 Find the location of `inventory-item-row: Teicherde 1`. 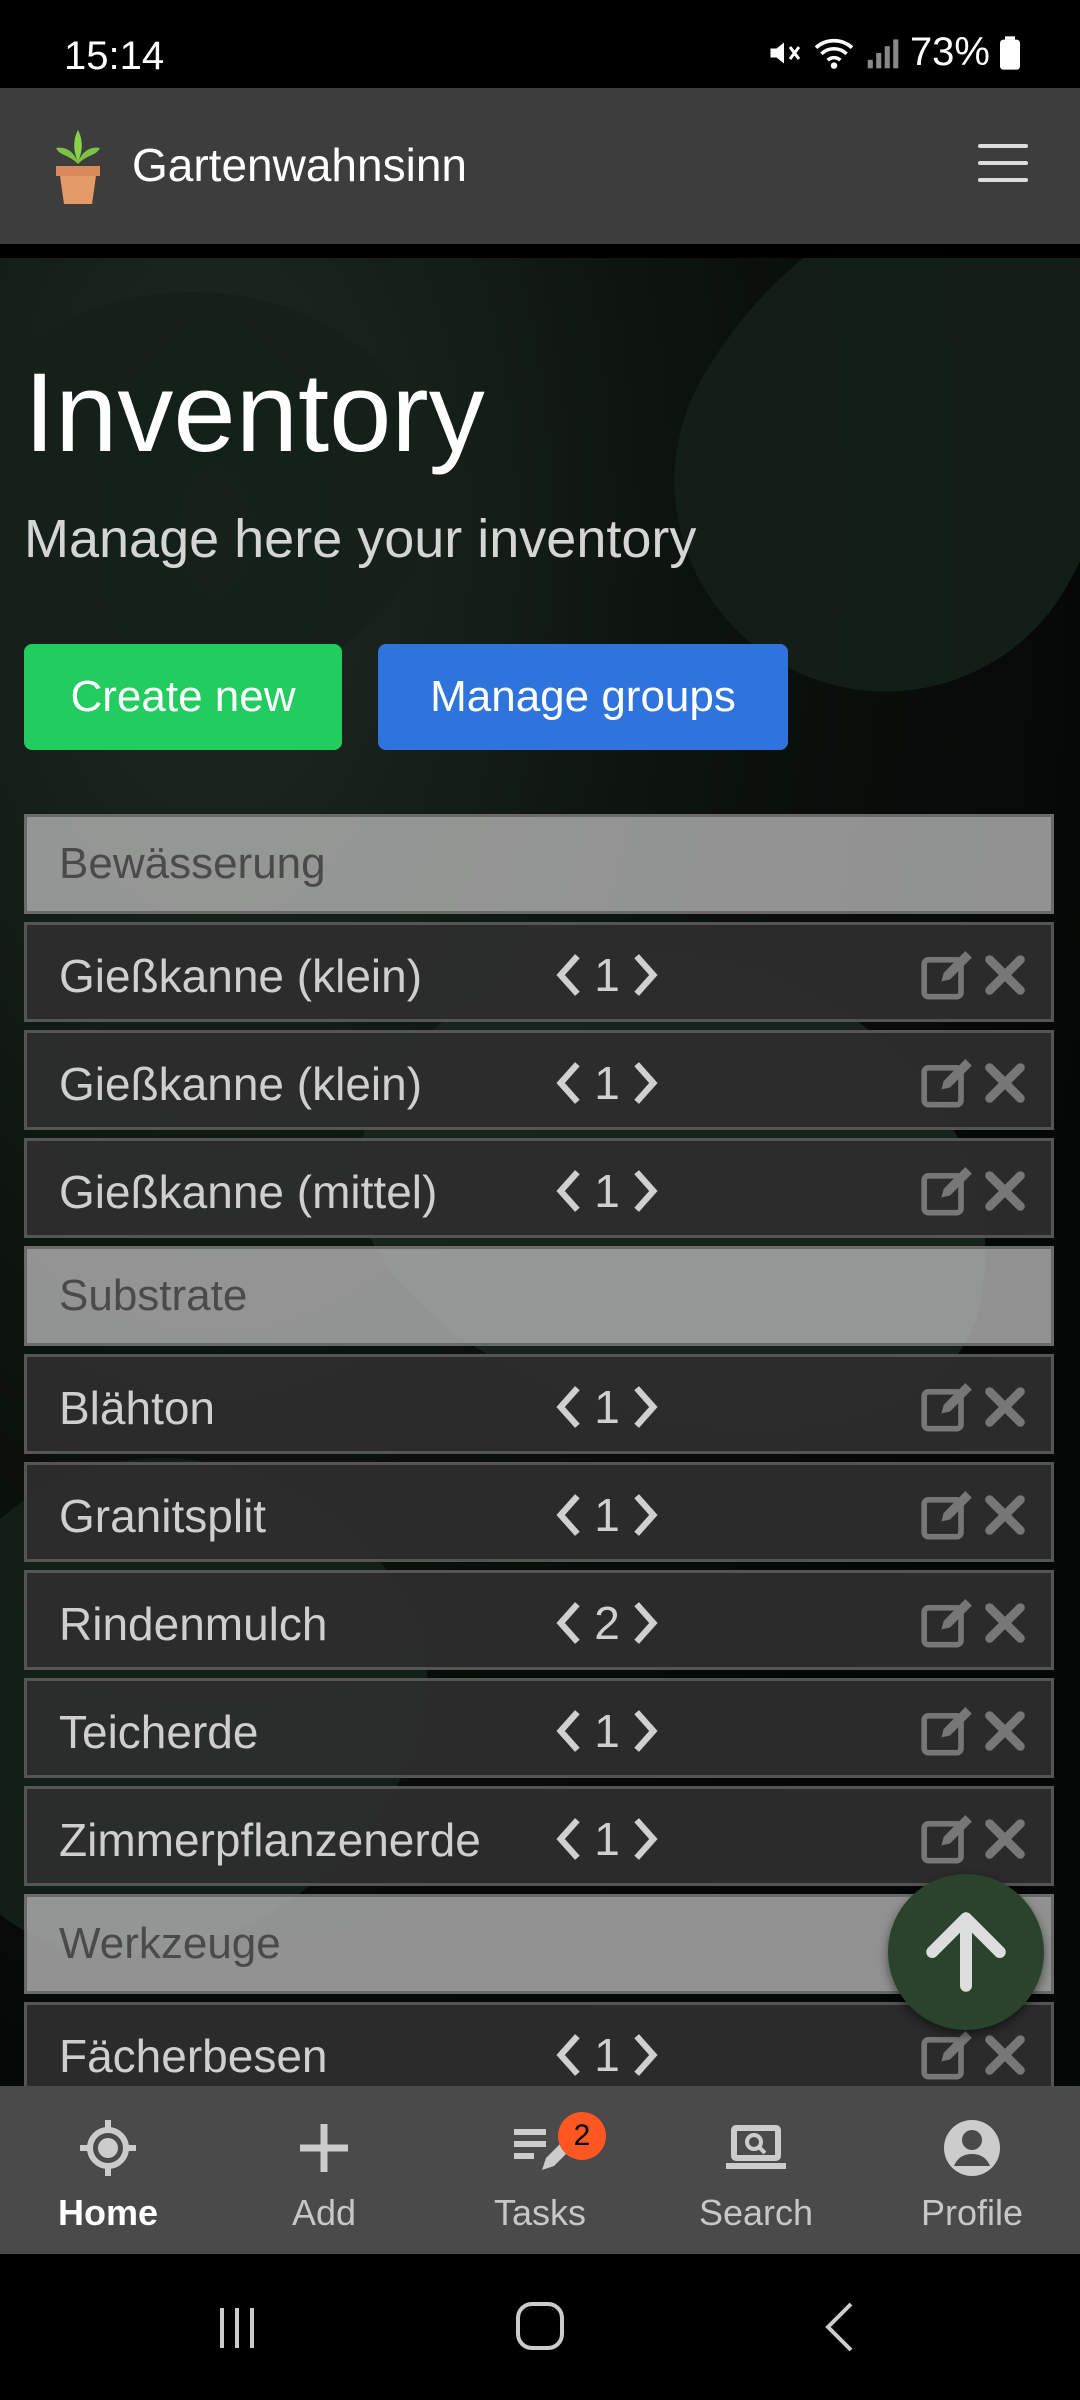

inventory-item-row: Teicherde 1 is located at coordinates (539, 1728).